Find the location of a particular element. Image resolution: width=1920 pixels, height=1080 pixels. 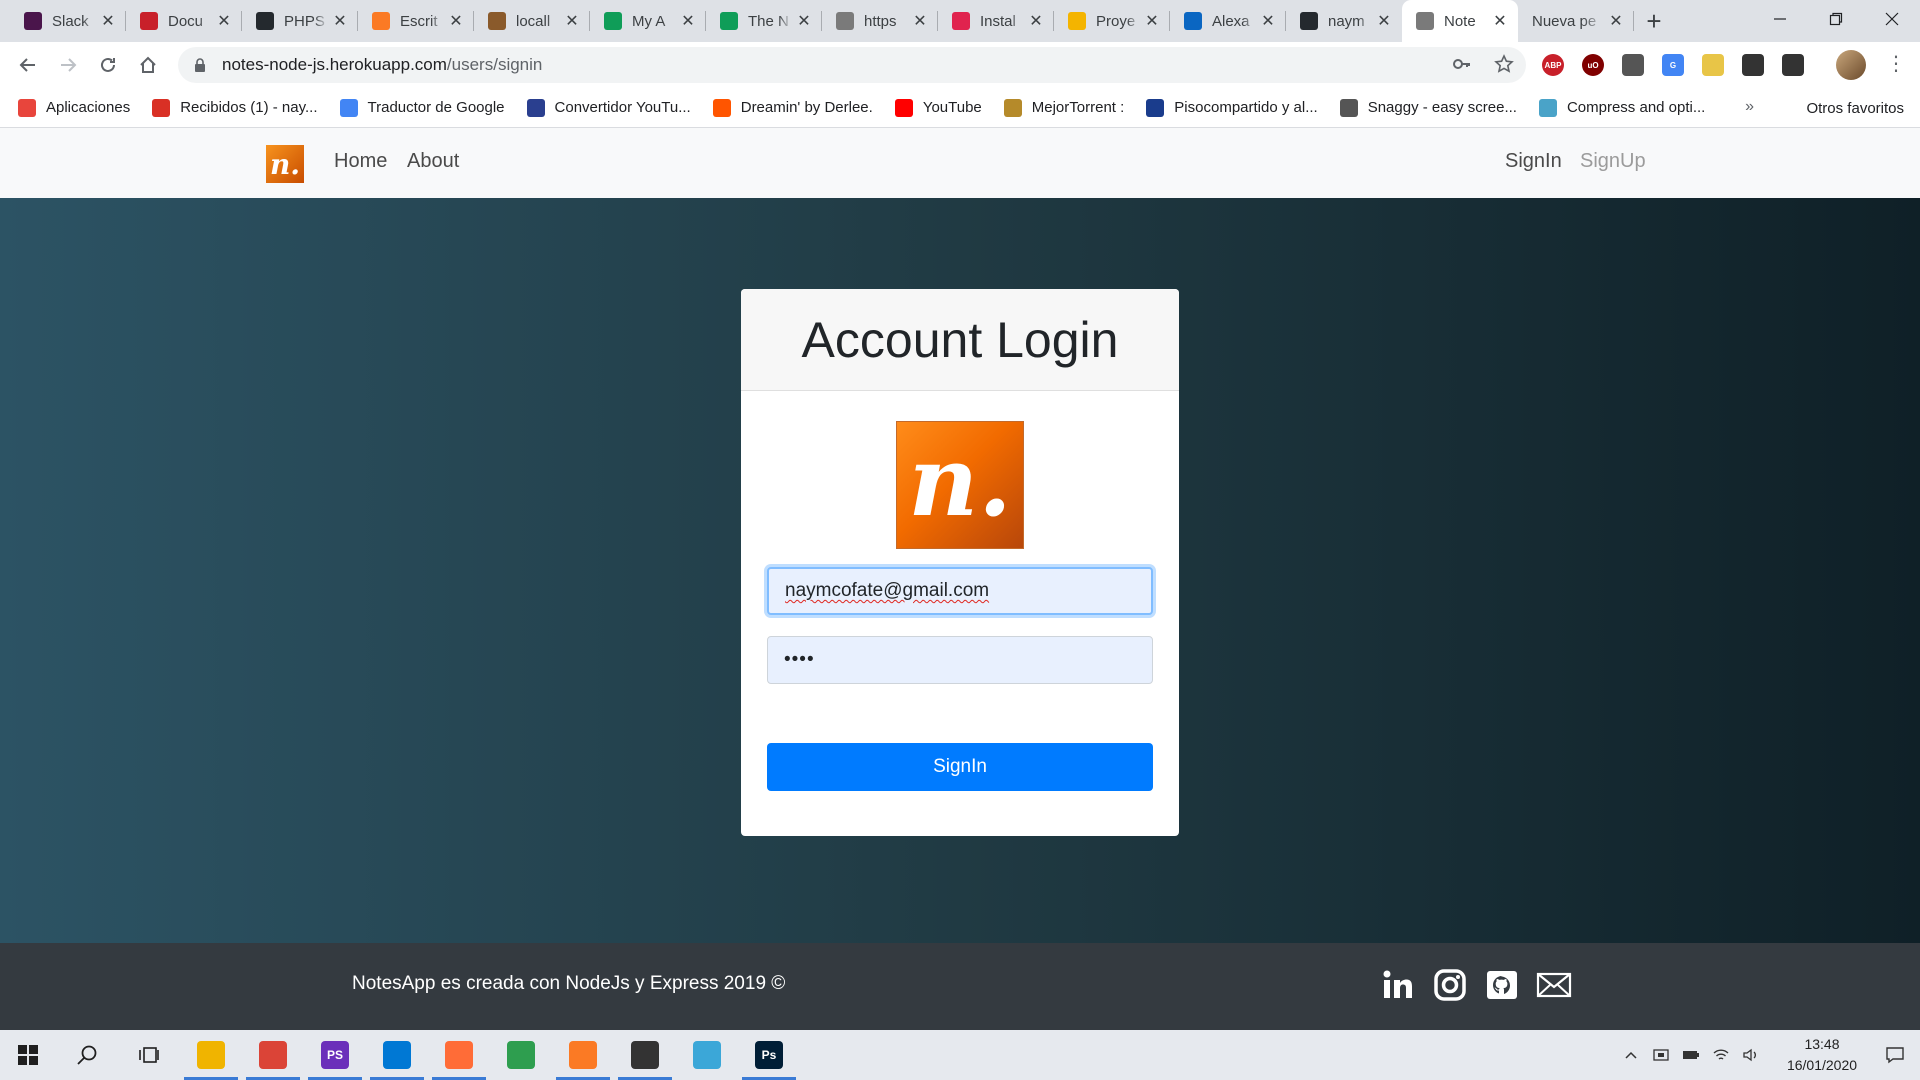

new-tab-button: + is located at coordinates (1654, 21).